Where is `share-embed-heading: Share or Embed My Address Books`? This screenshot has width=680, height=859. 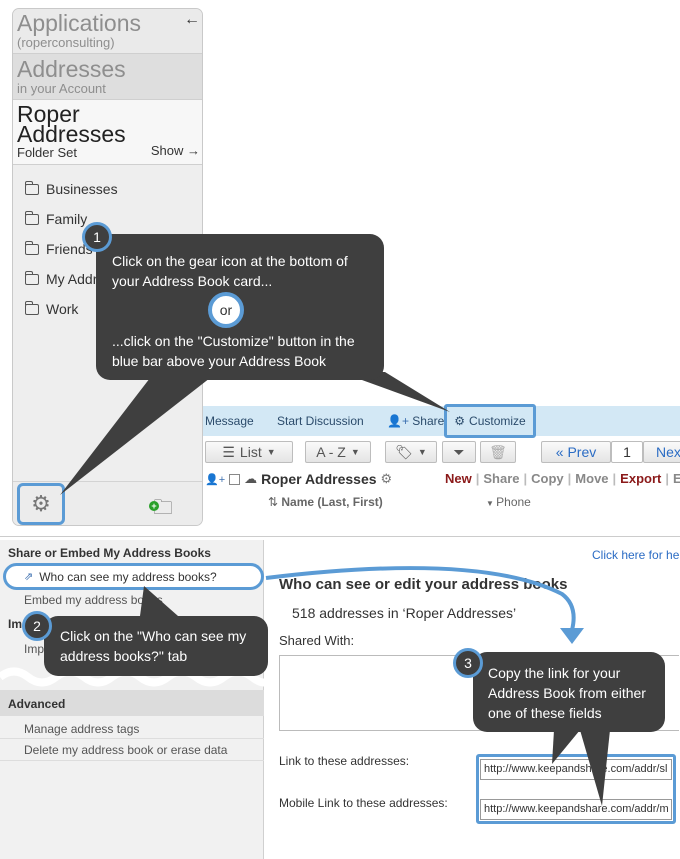 share-embed-heading: Share or Embed My Address Books is located at coordinates (109, 553).